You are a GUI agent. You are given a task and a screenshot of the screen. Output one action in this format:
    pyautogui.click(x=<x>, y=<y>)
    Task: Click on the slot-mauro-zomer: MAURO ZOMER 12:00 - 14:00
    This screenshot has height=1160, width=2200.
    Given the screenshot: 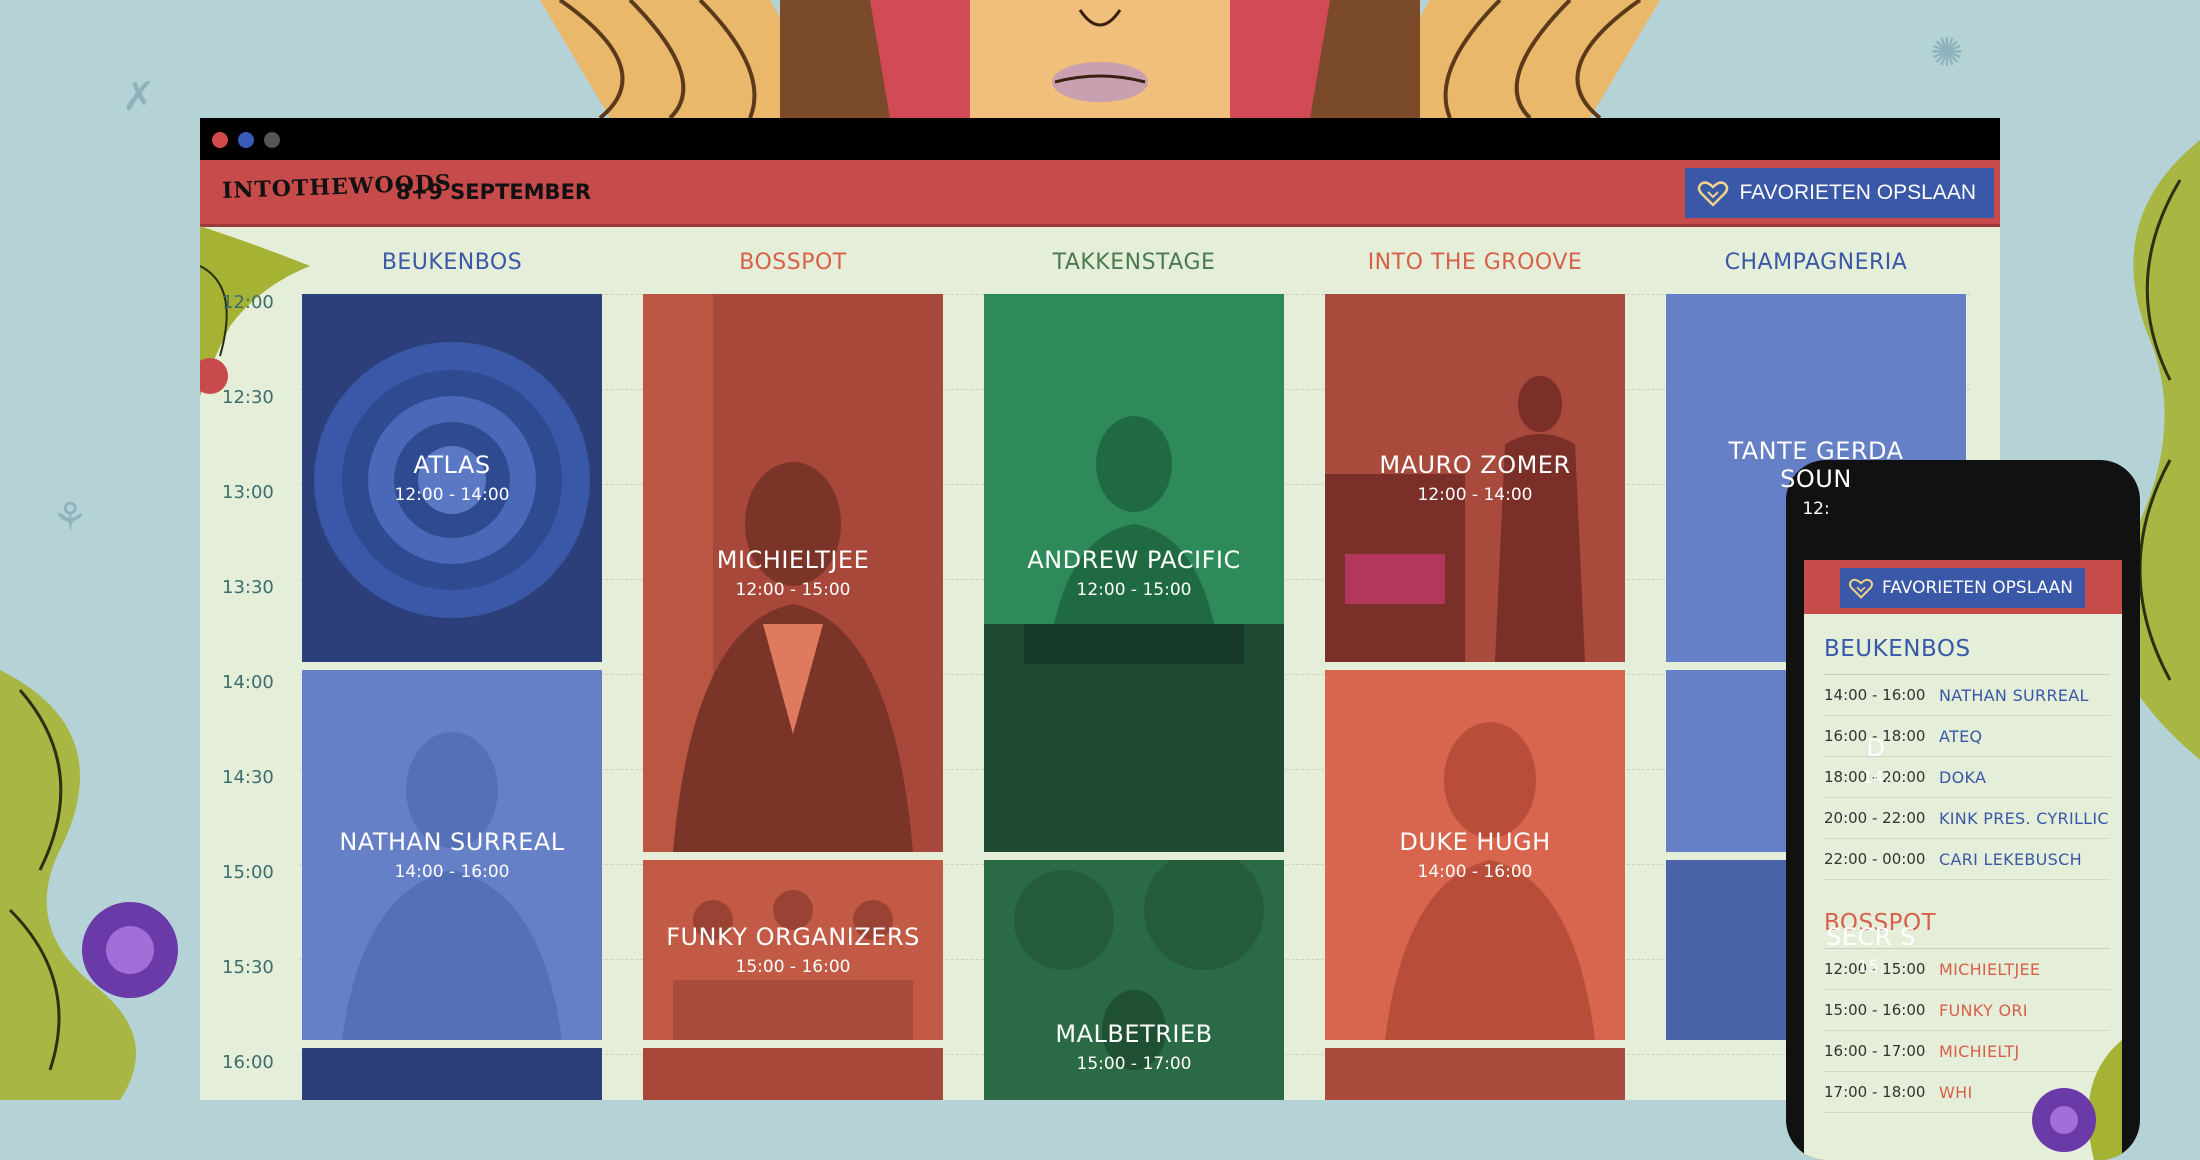 What is the action you would take?
    pyautogui.click(x=1475, y=478)
    